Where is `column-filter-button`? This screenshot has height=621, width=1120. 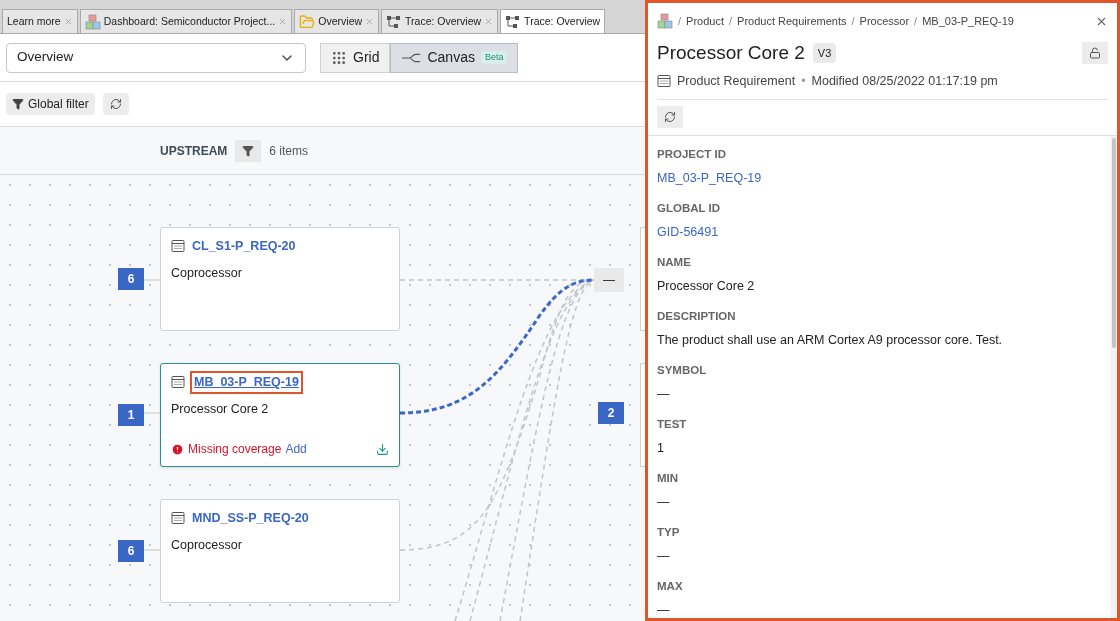
column-filter-button is located at coordinates (248, 150).